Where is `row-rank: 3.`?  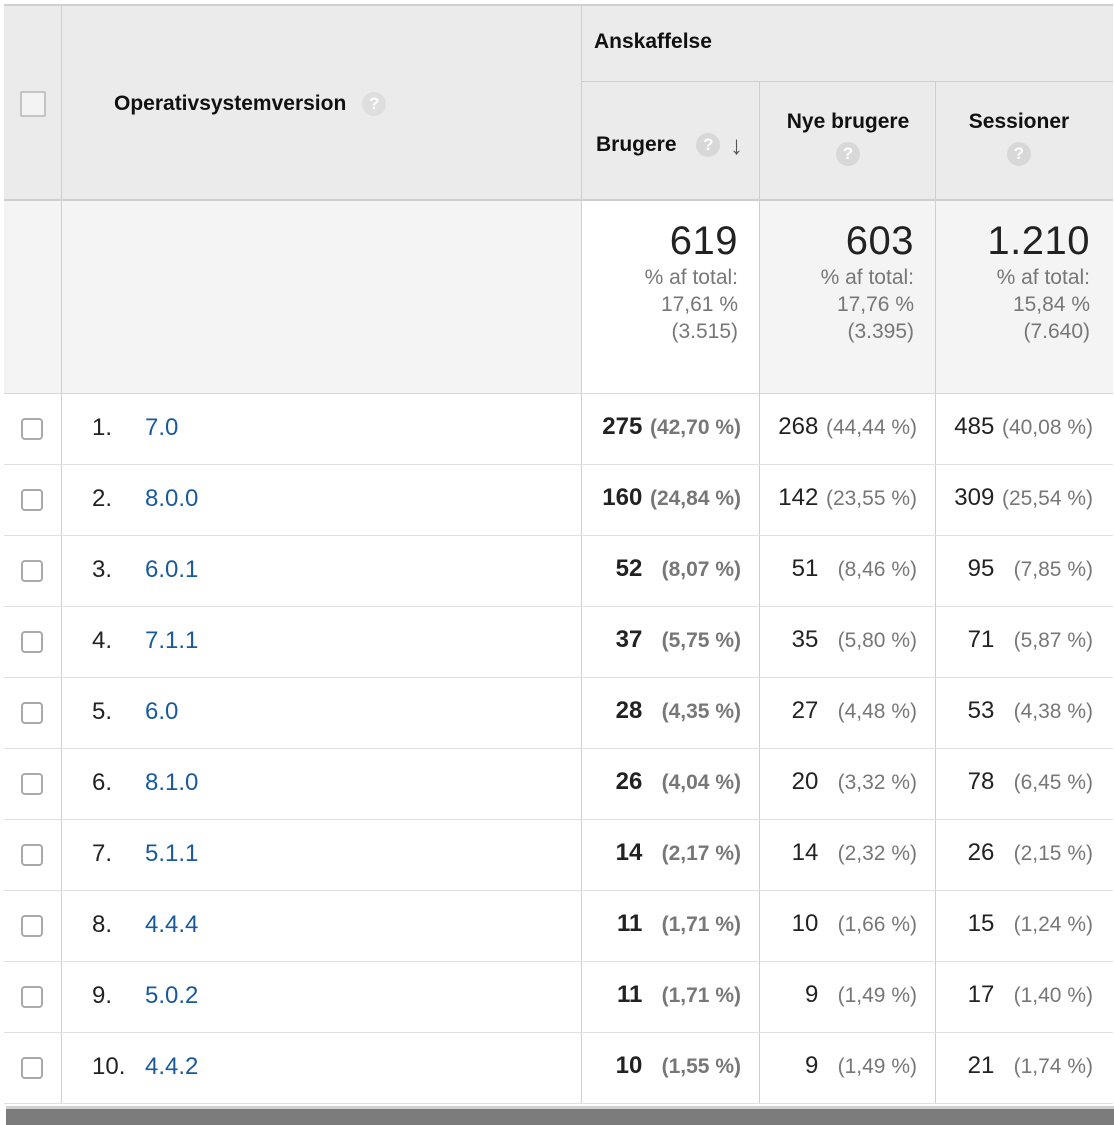
row-rank: 3. is located at coordinates (102, 569).